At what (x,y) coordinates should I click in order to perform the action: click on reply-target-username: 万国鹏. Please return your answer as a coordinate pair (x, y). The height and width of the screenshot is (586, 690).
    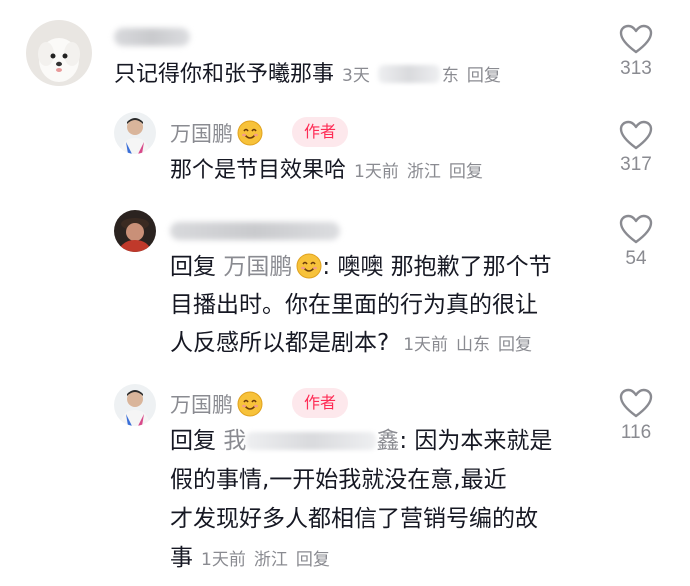
    Looking at the image, I should click on (257, 267).